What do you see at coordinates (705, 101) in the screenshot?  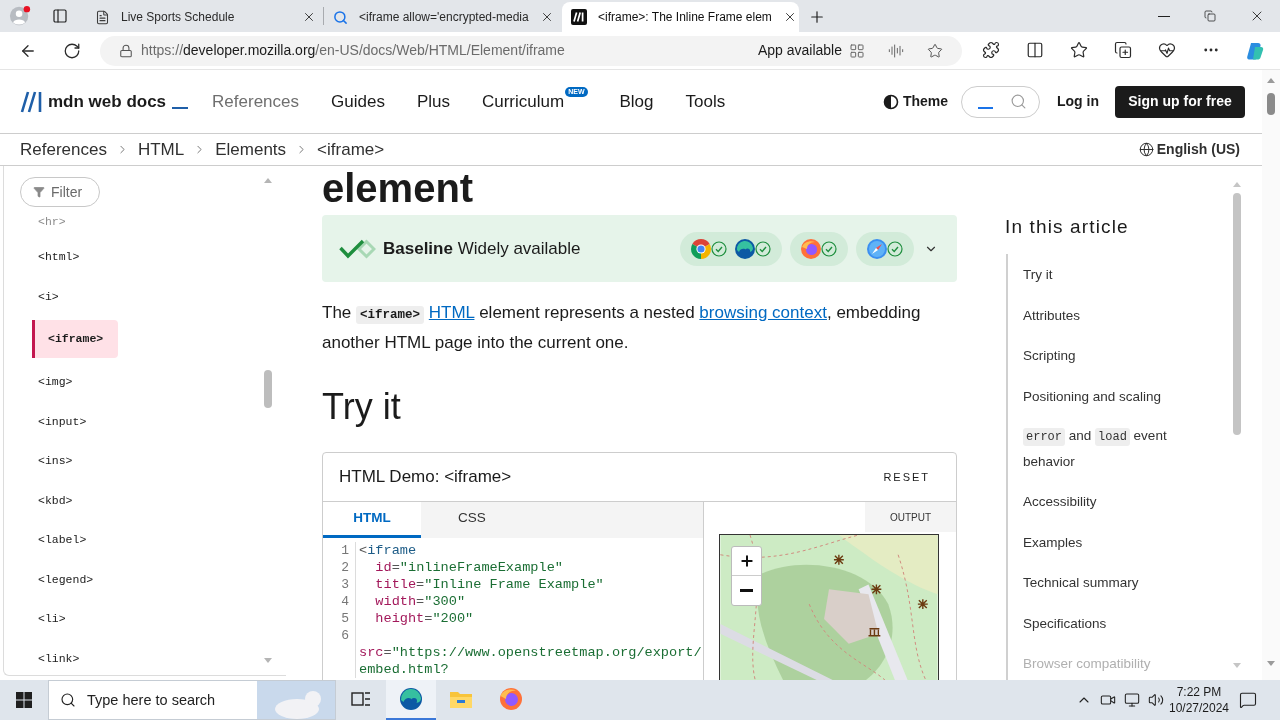 I see `nav-link: Tools` at bounding box center [705, 101].